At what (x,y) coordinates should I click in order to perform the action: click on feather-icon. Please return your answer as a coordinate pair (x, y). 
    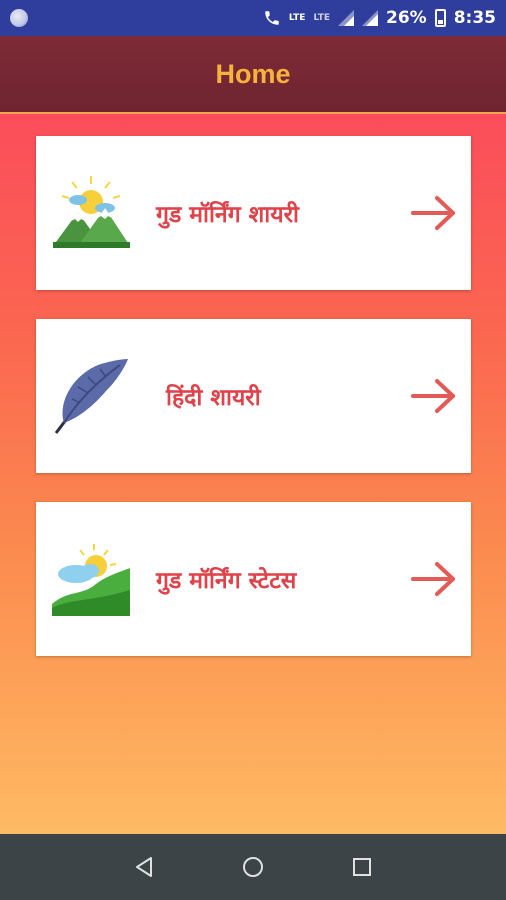
    Looking at the image, I should click on (91, 396).